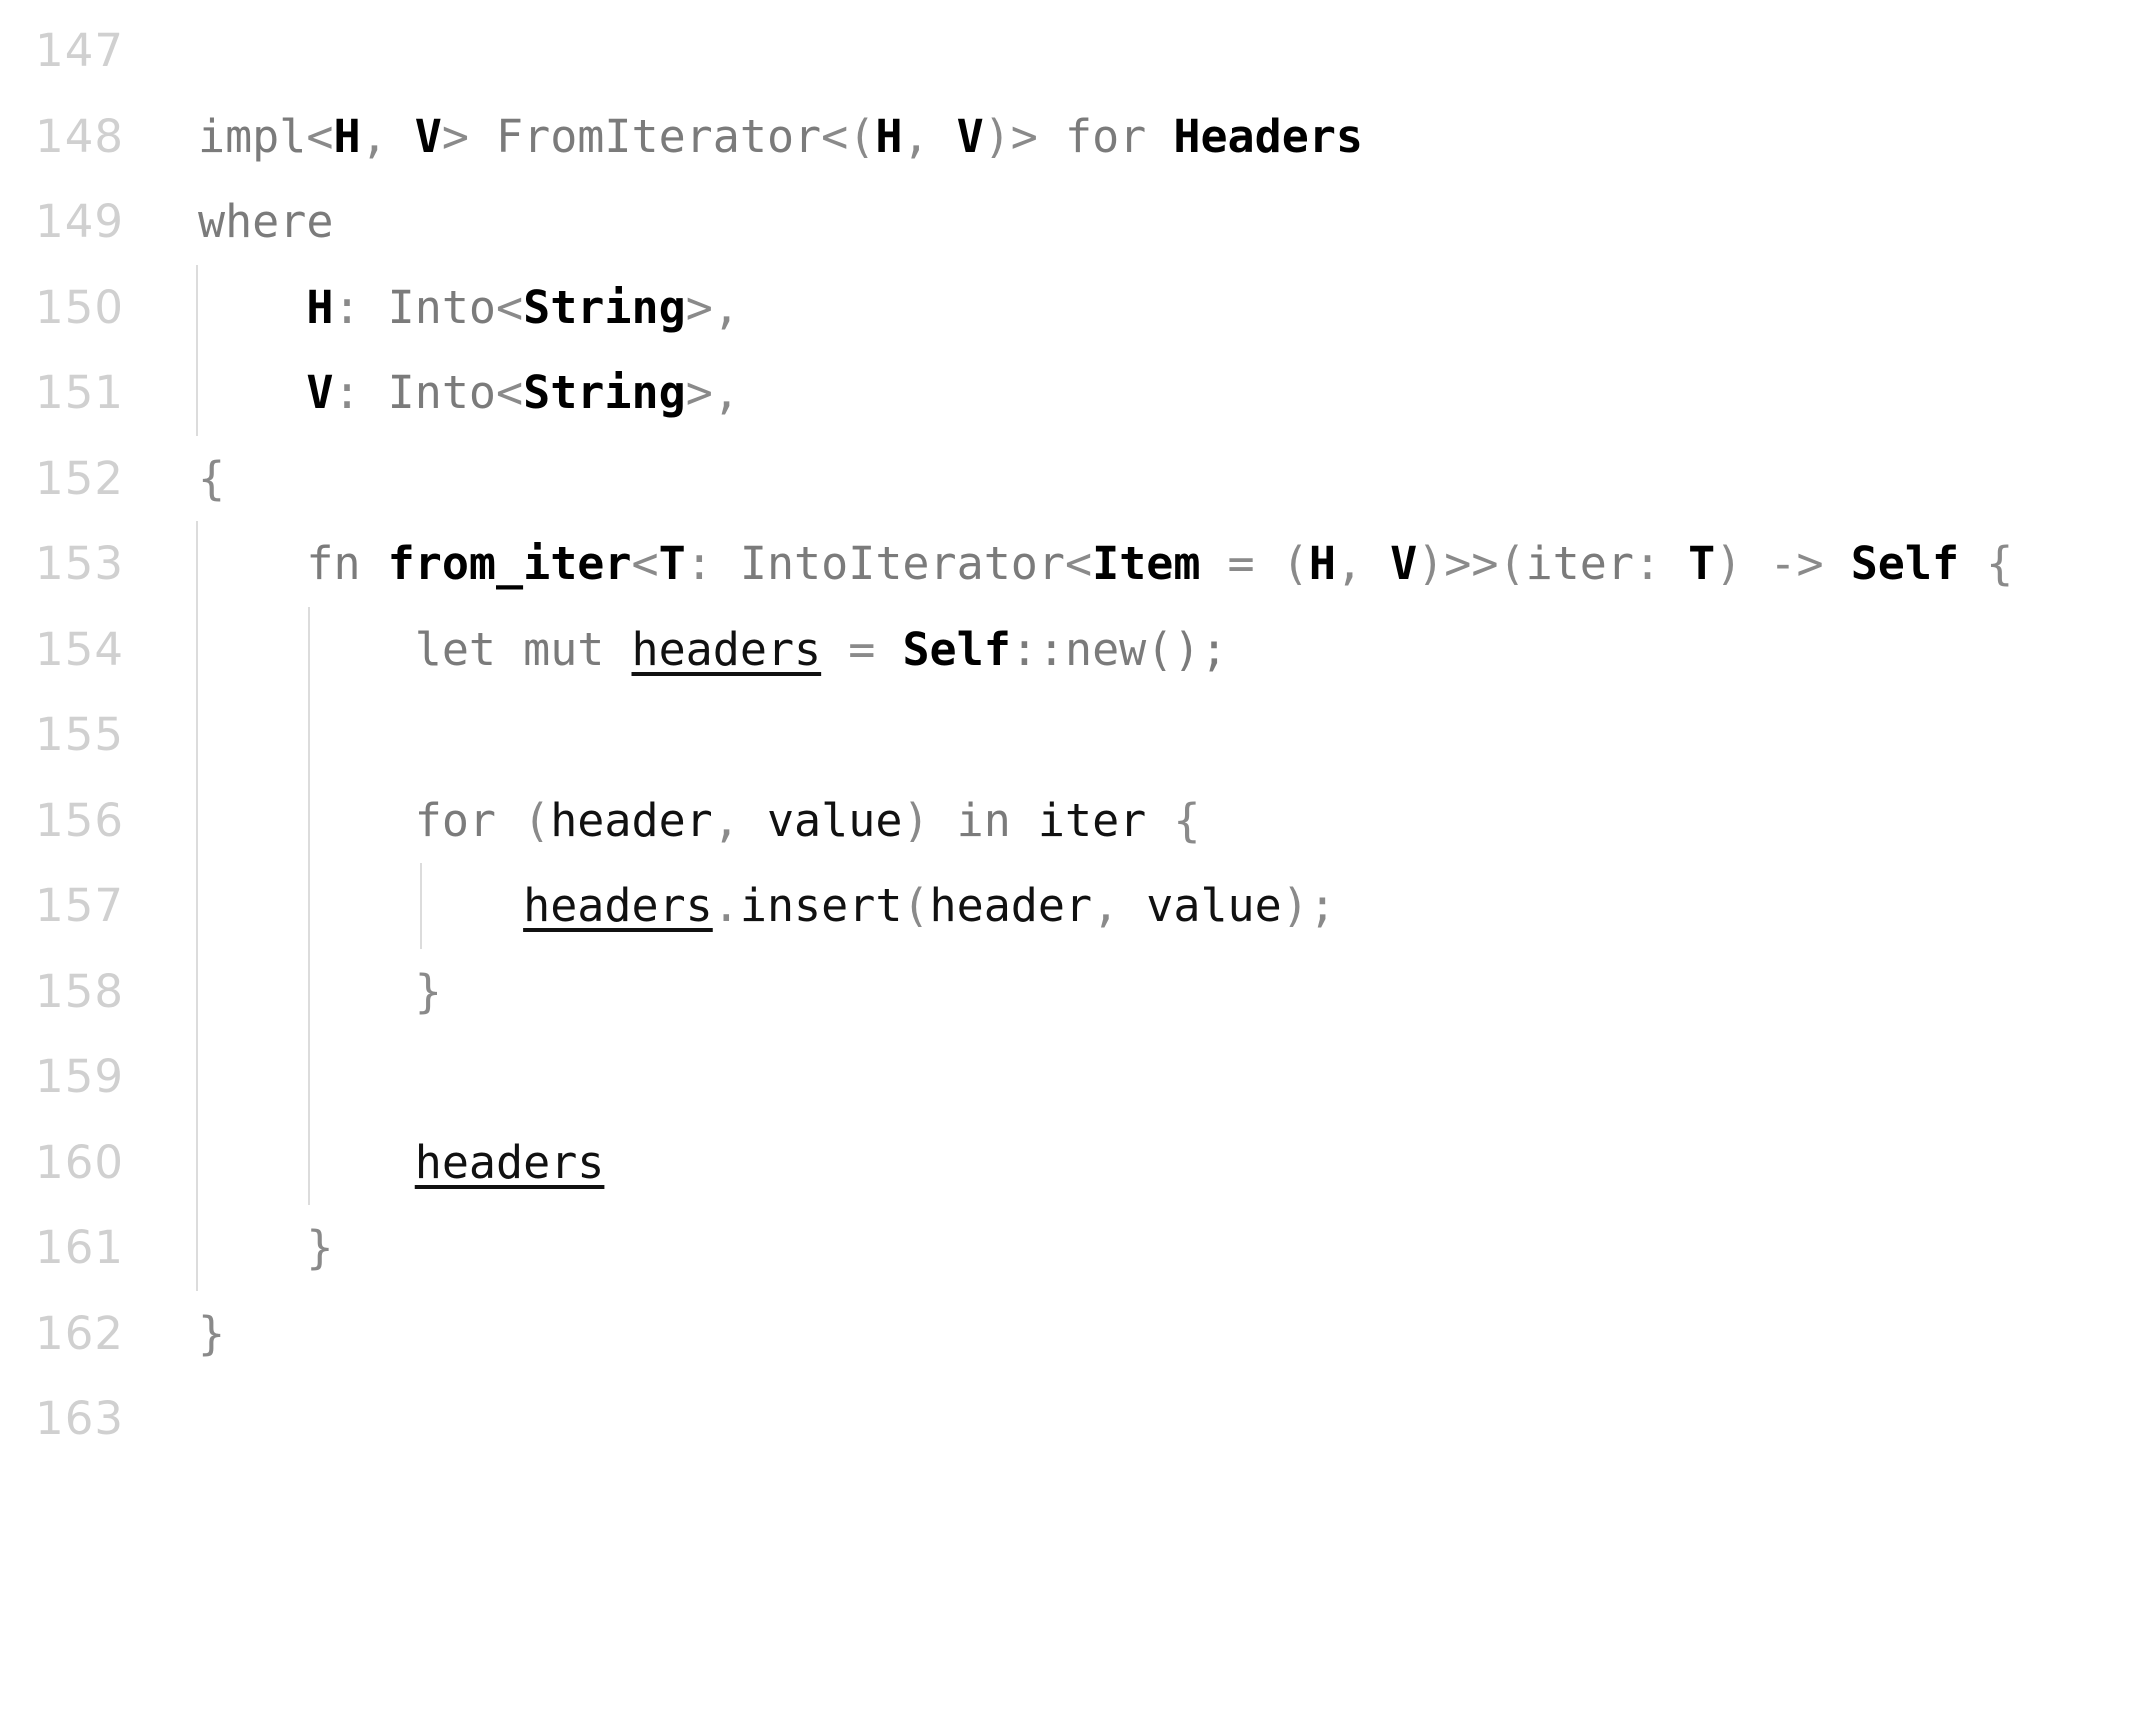 This screenshot has width=2142, height=1718. Describe the element at coordinates (1071, 1248) in the screenshot. I see `code-line: 161 }` at that location.